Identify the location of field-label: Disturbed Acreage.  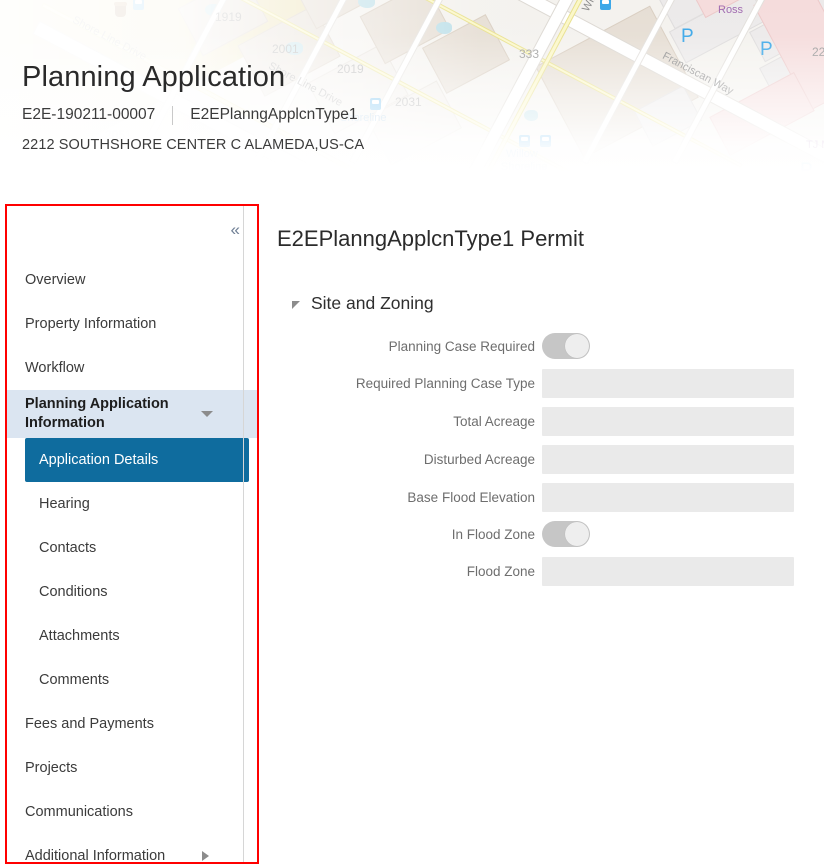
(479, 459).